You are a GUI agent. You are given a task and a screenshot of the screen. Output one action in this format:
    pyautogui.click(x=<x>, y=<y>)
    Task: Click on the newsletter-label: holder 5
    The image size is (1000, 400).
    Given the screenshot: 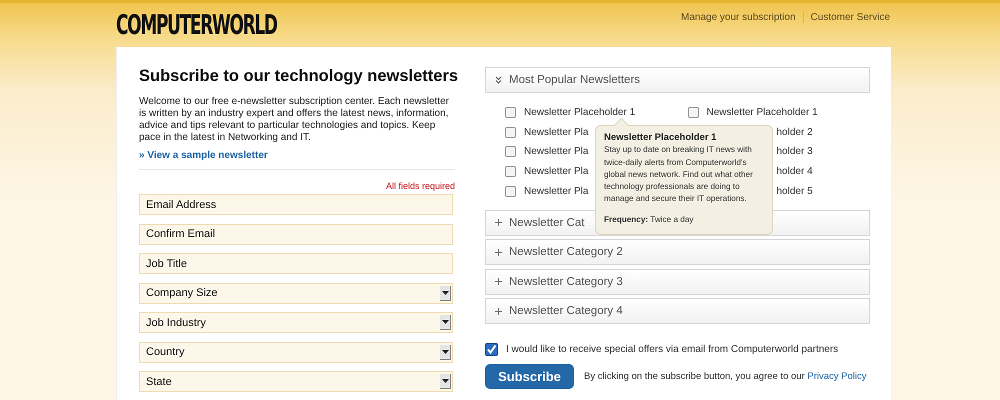 What is the action you would take?
    pyautogui.click(x=794, y=191)
    